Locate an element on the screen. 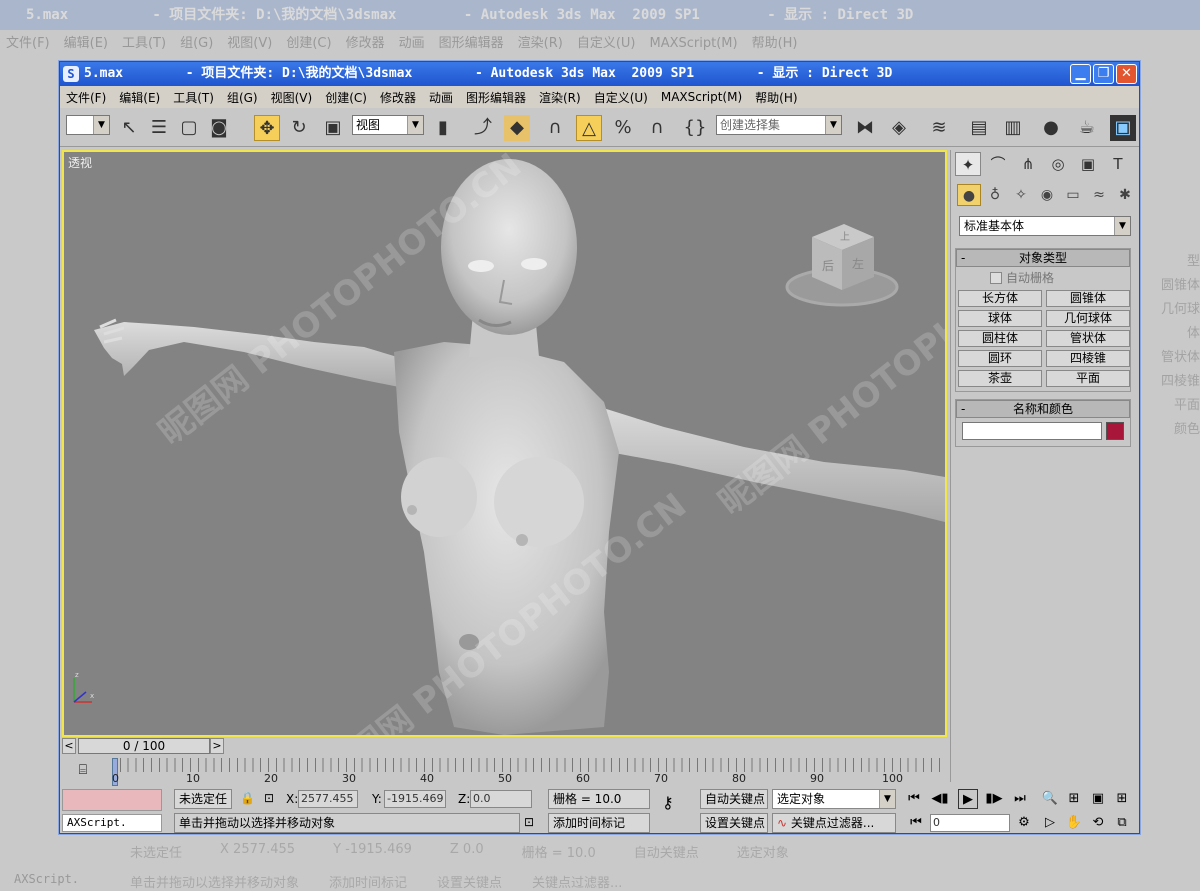 The height and width of the screenshot is (891, 1200). zoom-extents-icon: ▣ is located at coordinates (1098, 799).